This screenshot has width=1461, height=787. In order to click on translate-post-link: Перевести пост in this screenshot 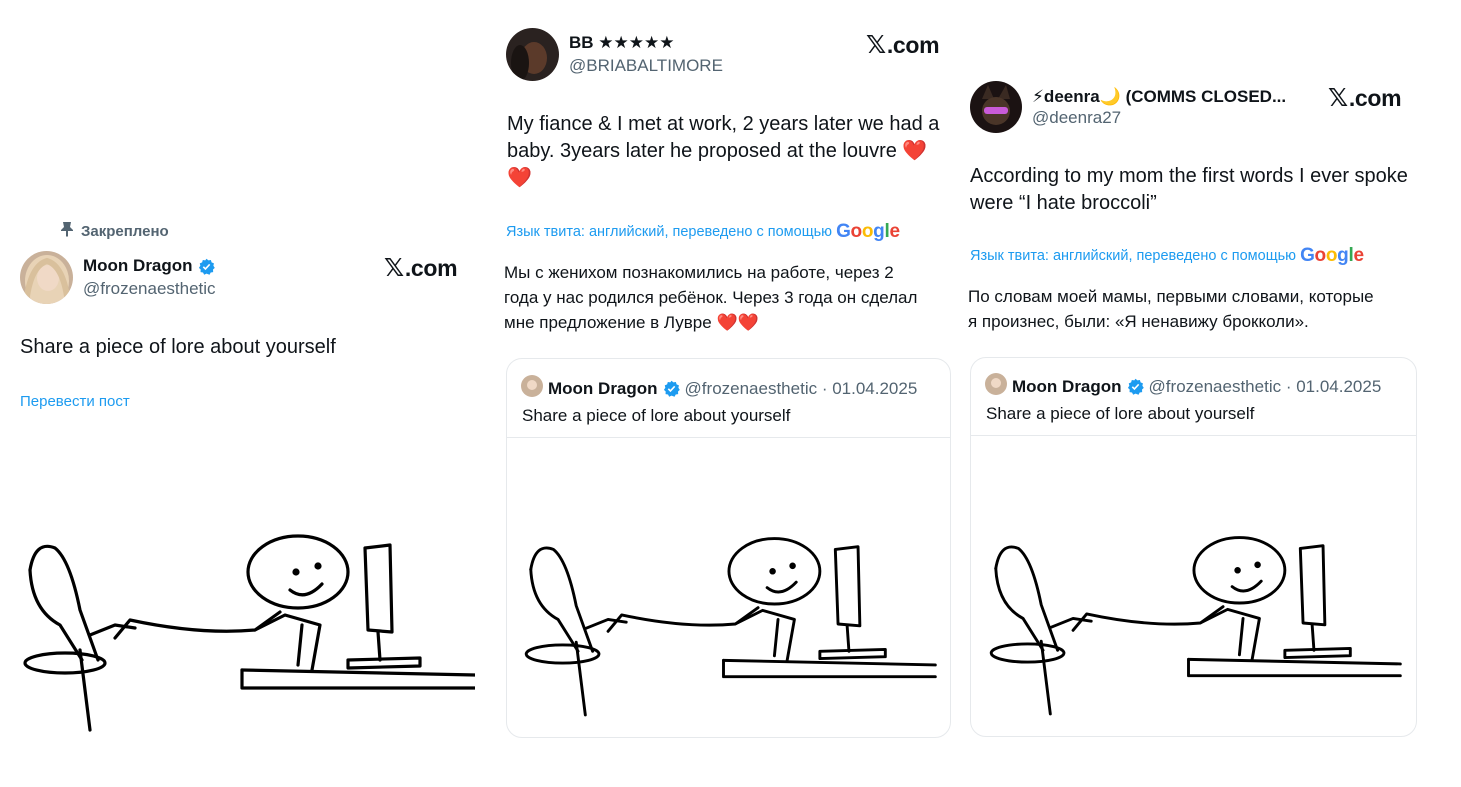, I will do `click(75, 401)`.